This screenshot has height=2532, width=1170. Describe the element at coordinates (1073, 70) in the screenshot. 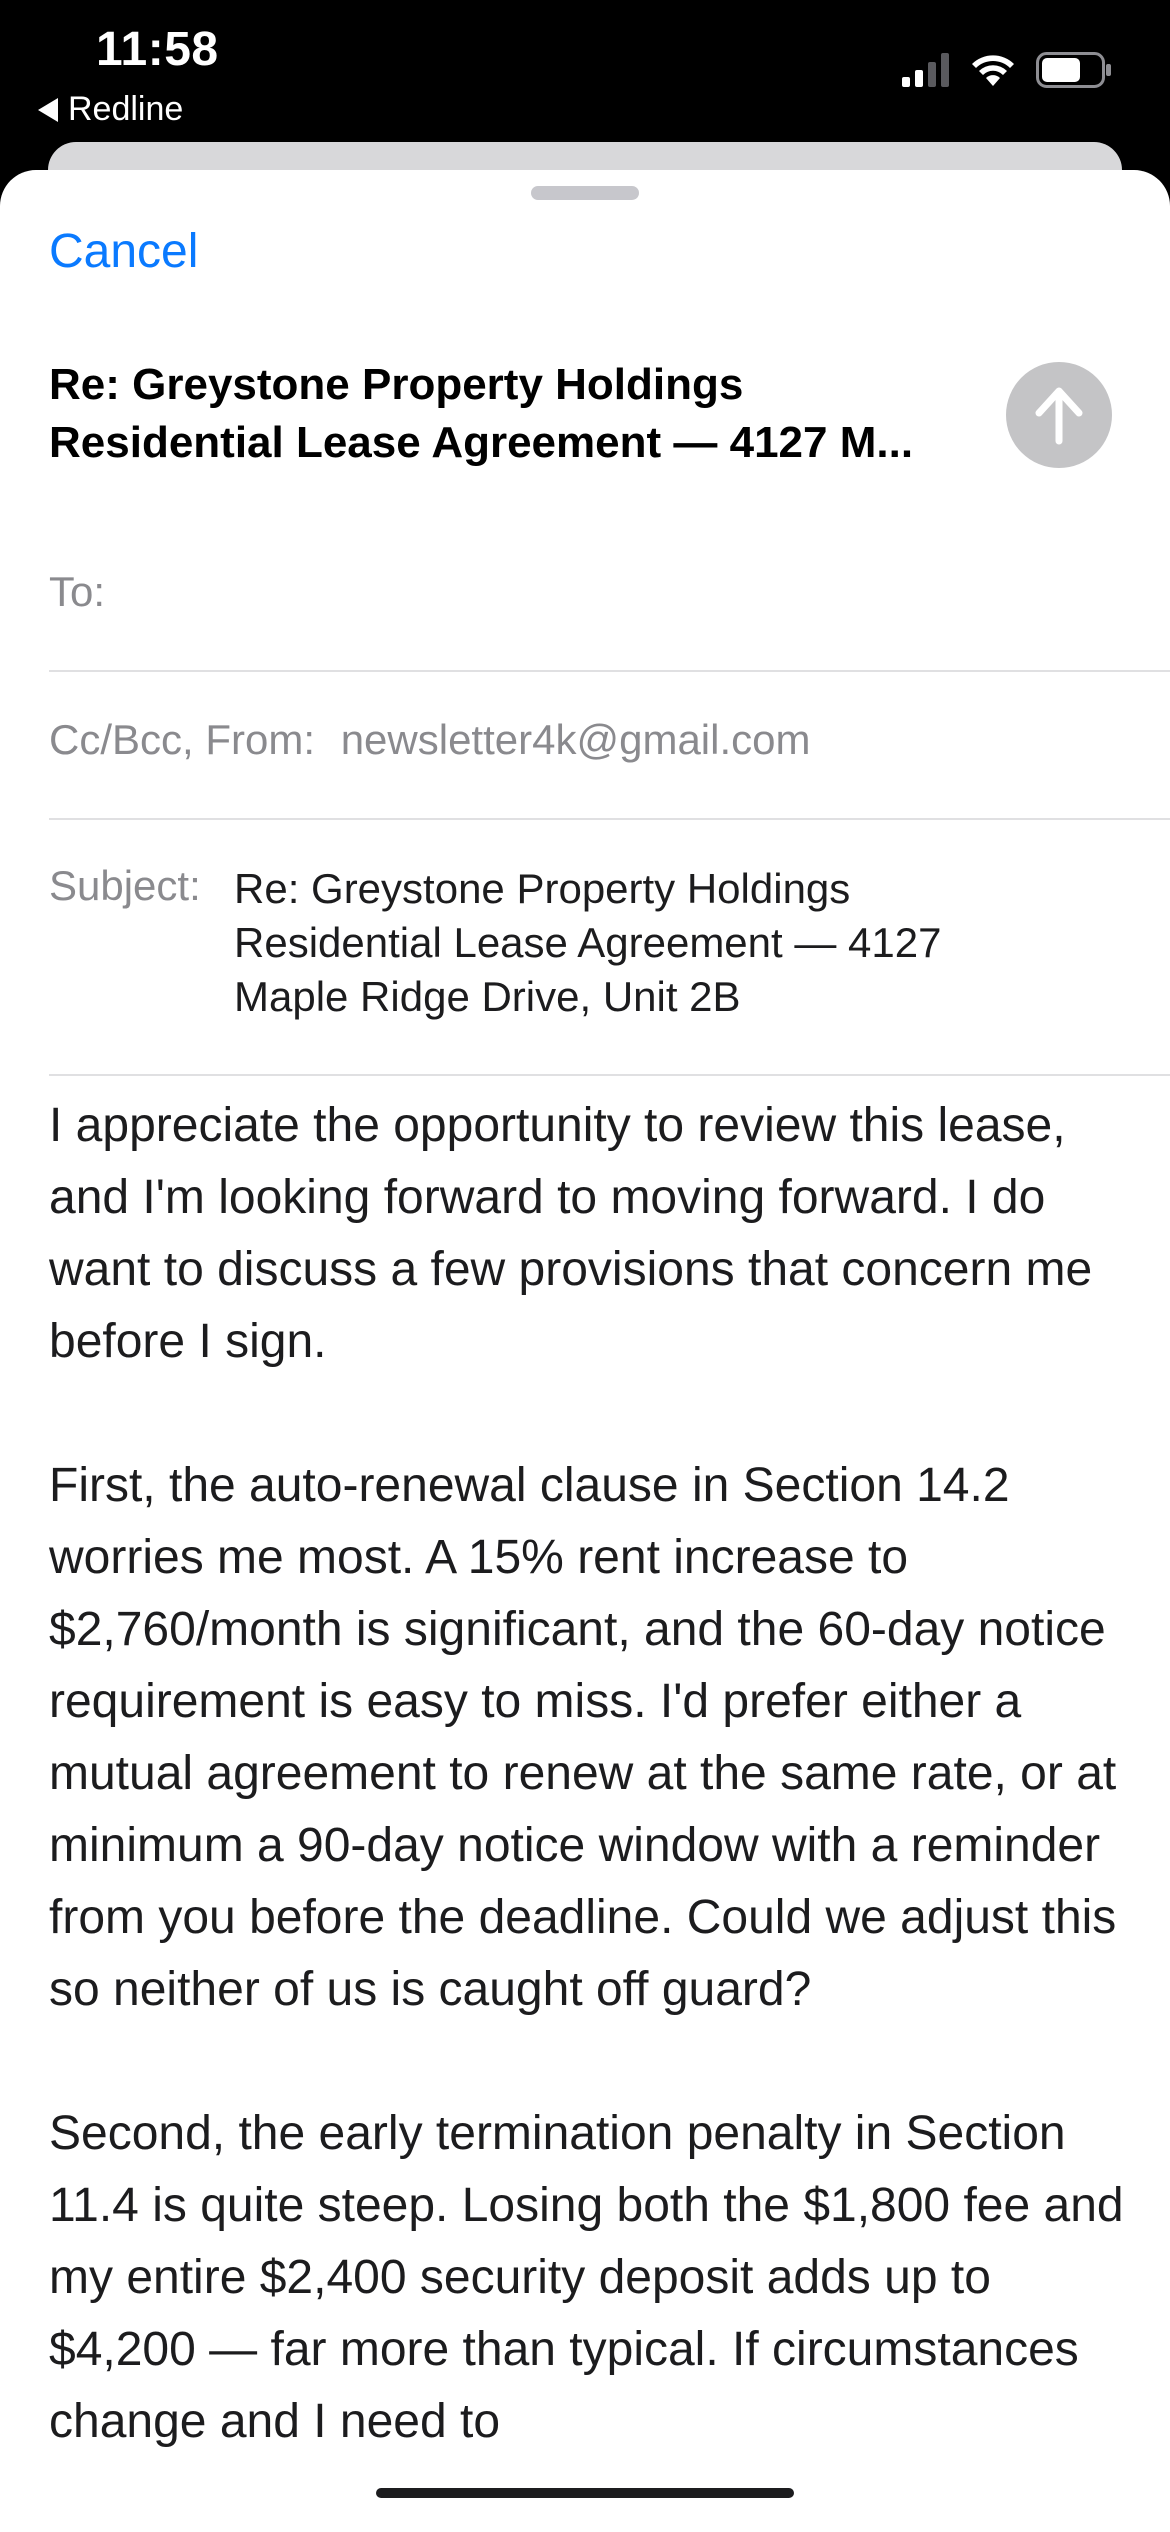

I see `battery-icon` at that location.